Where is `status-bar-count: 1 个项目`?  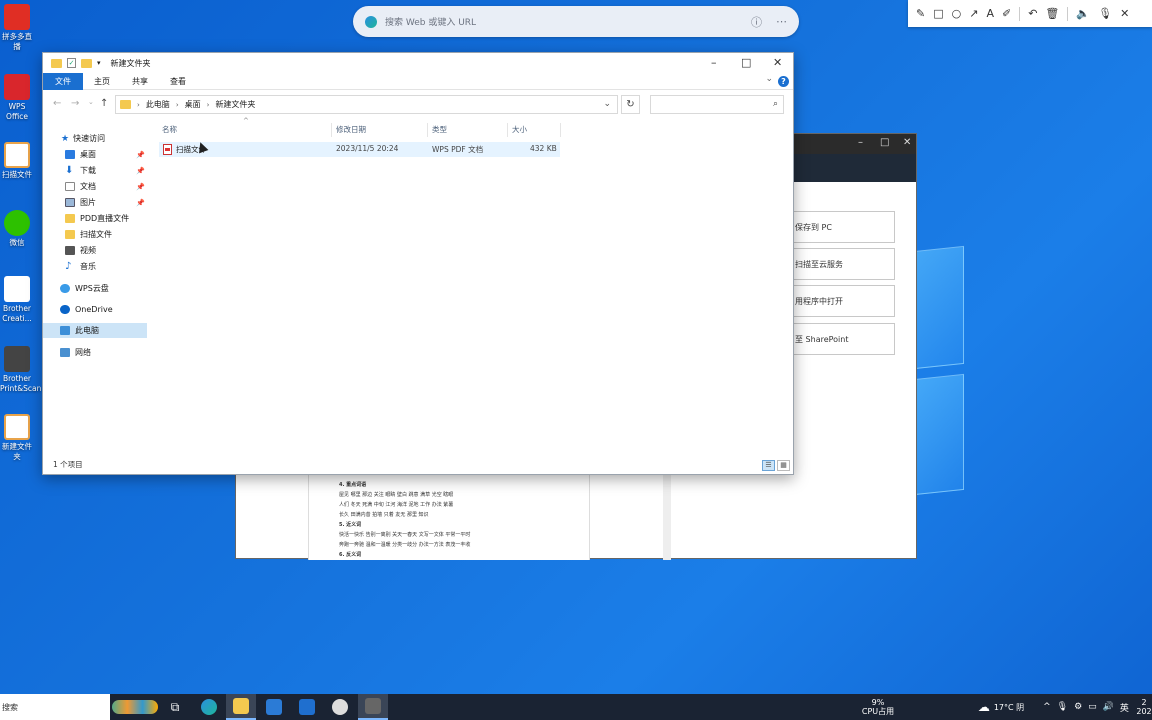
status-bar-count: 1 个项目 is located at coordinates (68, 464).